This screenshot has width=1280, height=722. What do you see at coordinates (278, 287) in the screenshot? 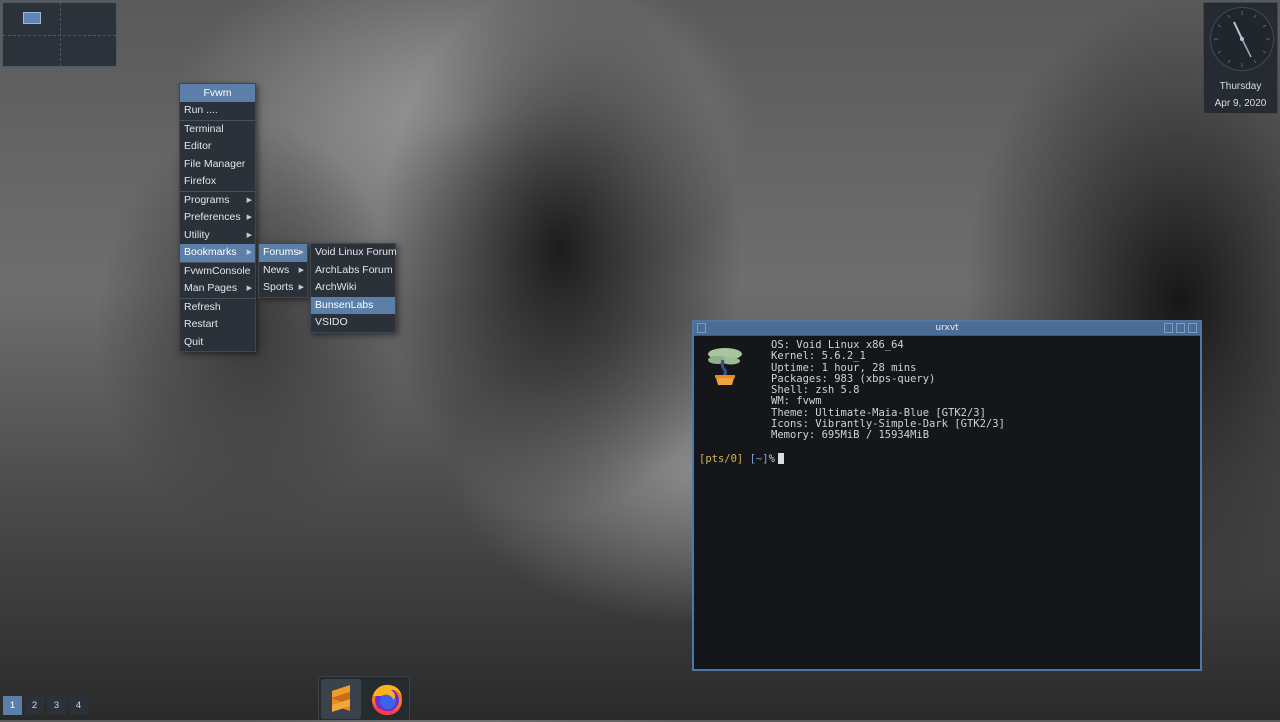
I see `menu-item-label: Sports` at bounding box center [278, 287].